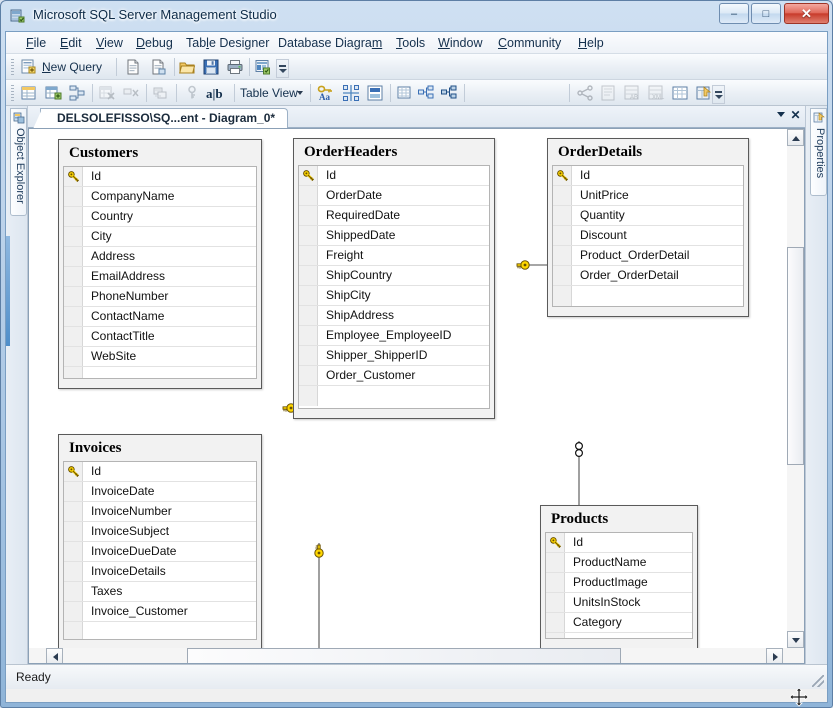 Image resolution: width=833 pixels, height=708 pixels. I want to click on column-row: Product_OrderDetail, so click(648, 256).